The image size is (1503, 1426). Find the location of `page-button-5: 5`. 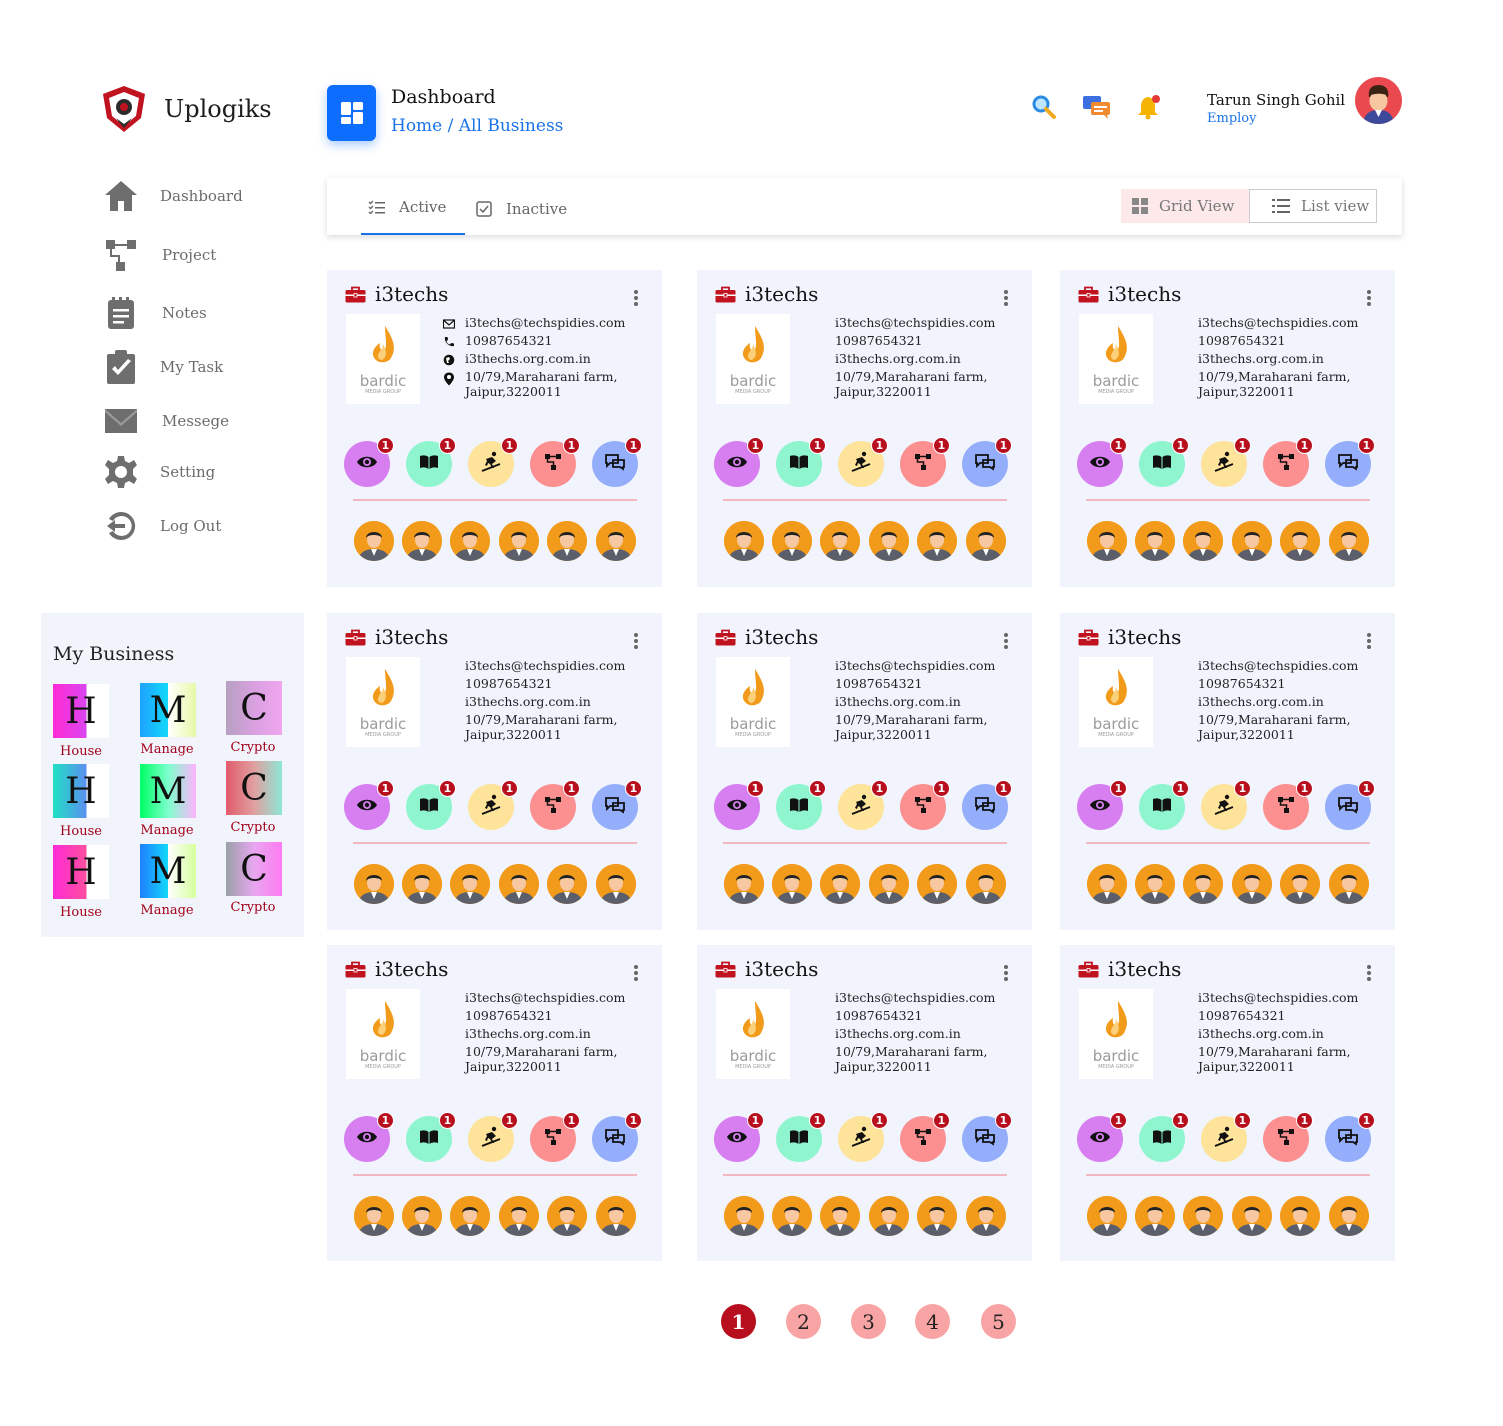

page-button-5: 5 is located at coordinates (998, 1321).